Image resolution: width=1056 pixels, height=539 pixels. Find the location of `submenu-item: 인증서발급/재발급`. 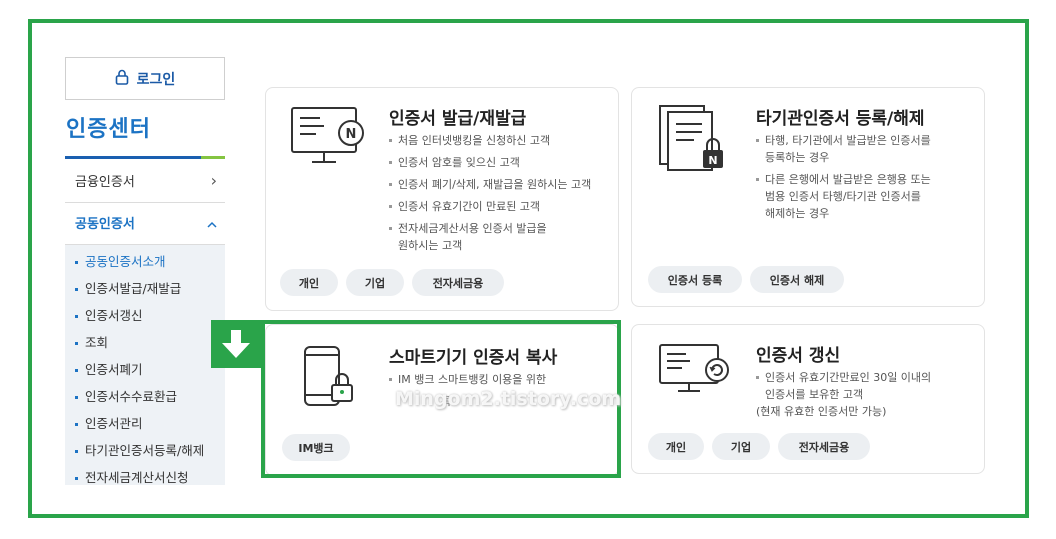

submenu-item: 인증서발급/재발급 is located at coordinates (128, 287).